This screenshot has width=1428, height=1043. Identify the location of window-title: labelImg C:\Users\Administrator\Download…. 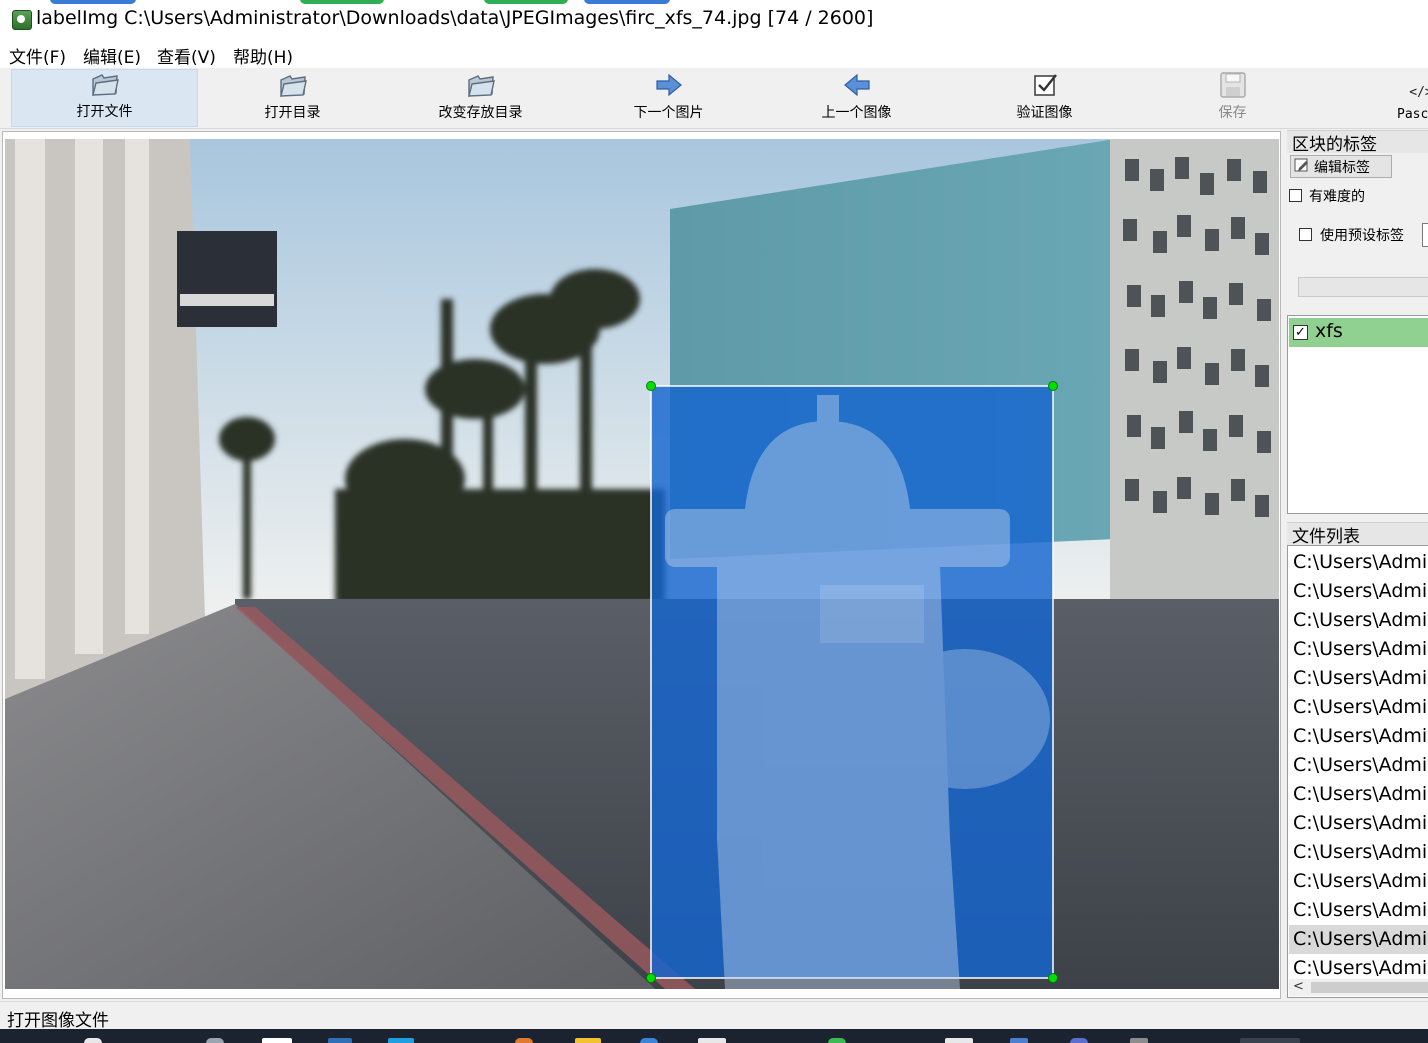
(455, 18).